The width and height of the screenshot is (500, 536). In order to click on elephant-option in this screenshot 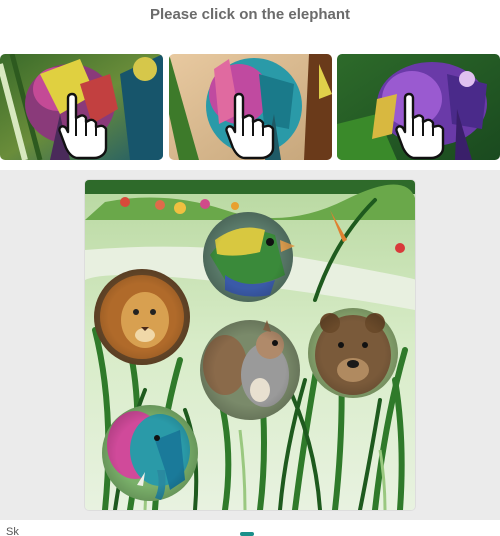, I will do `click(150, 453)`.